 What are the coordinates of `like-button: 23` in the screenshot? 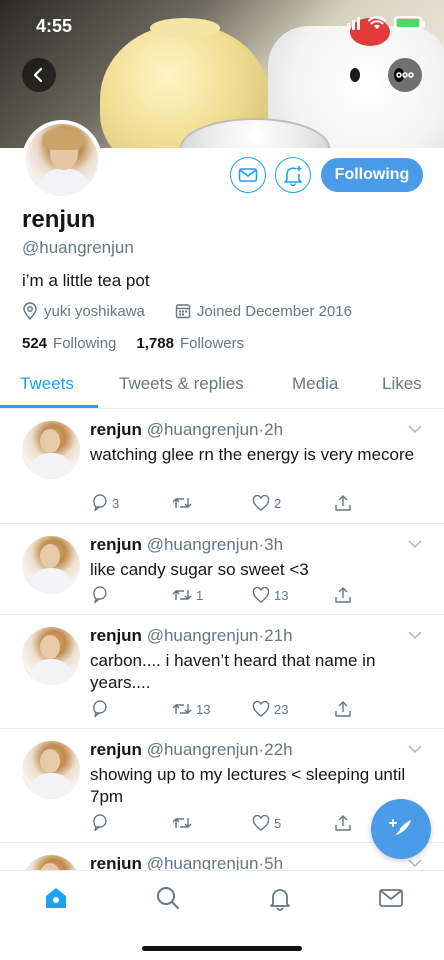 It's located at (293, 709).